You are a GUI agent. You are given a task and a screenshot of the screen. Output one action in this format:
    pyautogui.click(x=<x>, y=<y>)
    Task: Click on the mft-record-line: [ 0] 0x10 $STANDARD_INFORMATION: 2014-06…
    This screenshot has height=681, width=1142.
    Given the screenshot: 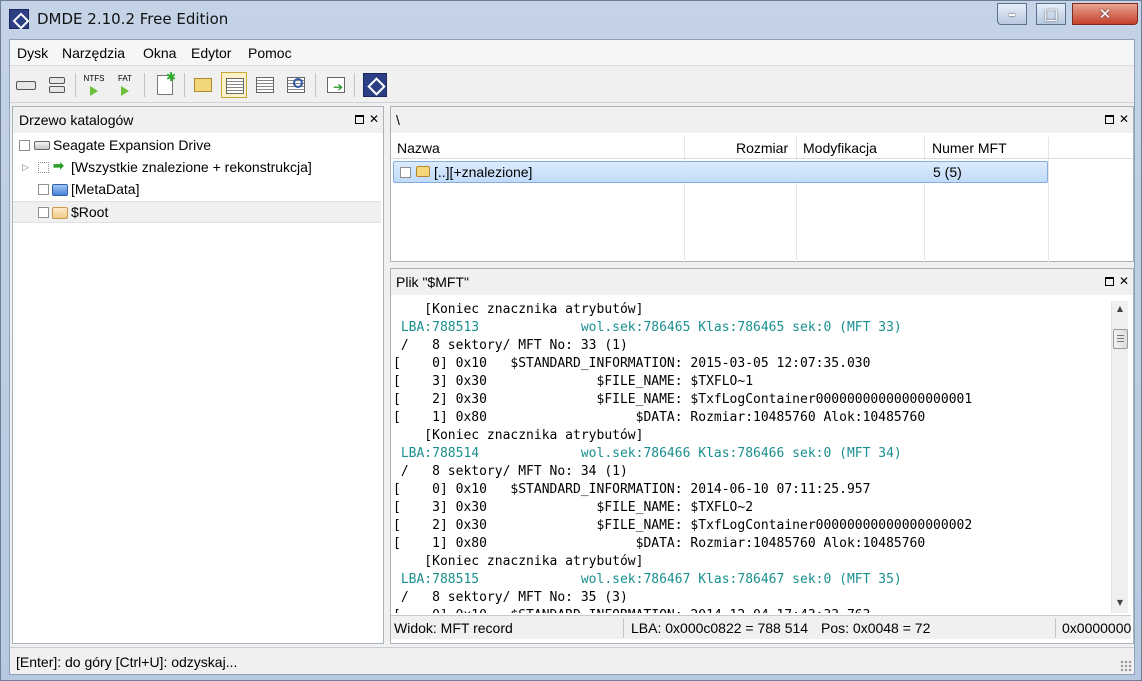 What is the action you would take?
    pyautogui.click(x=632, y=489)
    